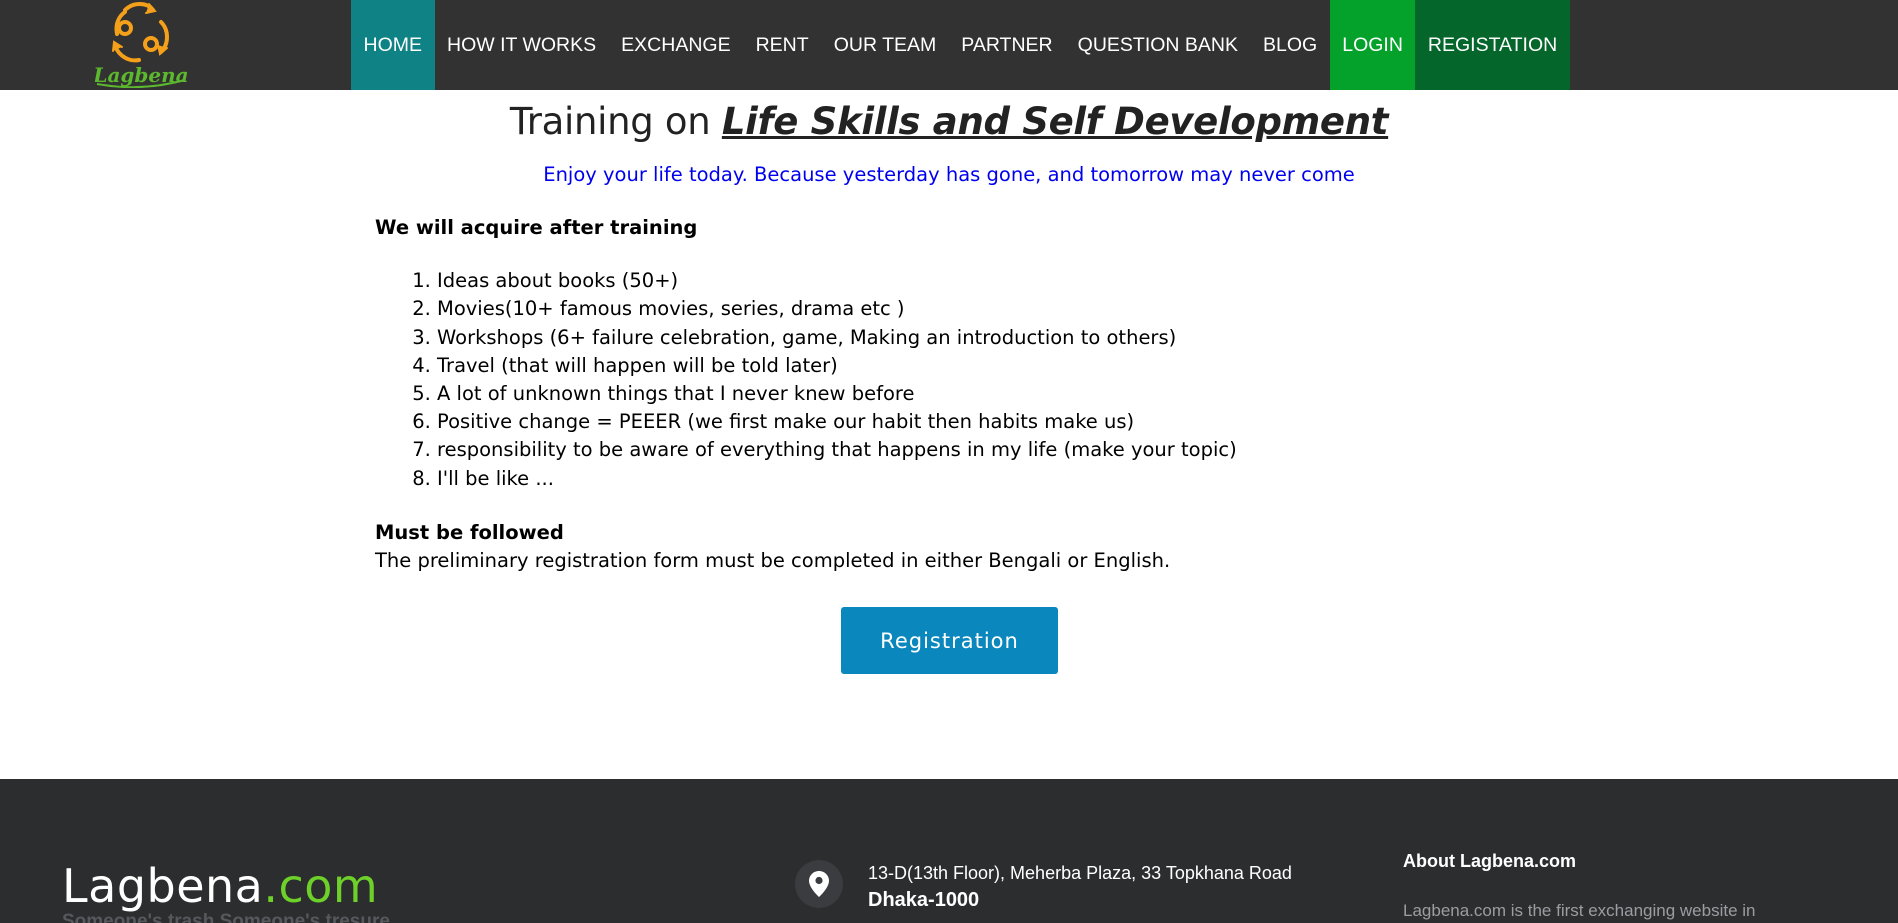 The image size is (1898, 923). I want to click on nav-registration: REGISTATION, so click(1492, 45).